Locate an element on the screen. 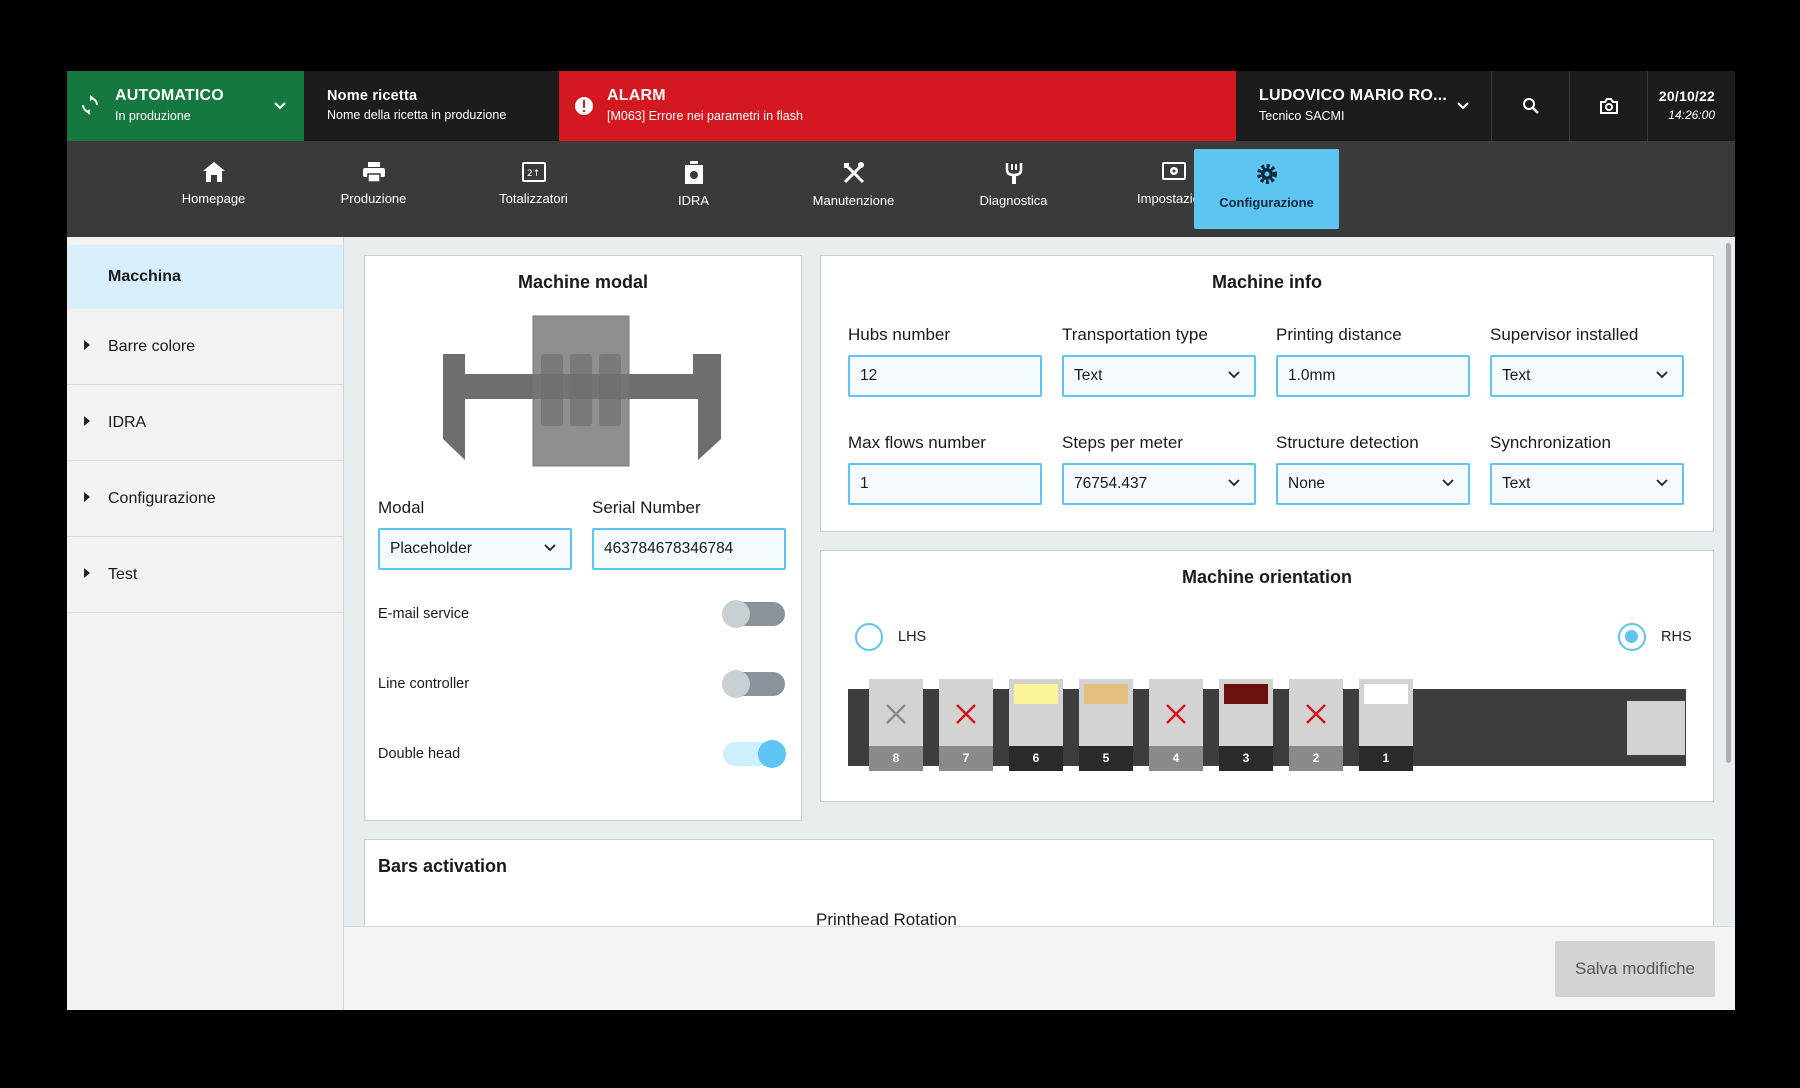 This screenshot has height=1088, width=1800. scrollbar is located at coordinates (1728, 503).